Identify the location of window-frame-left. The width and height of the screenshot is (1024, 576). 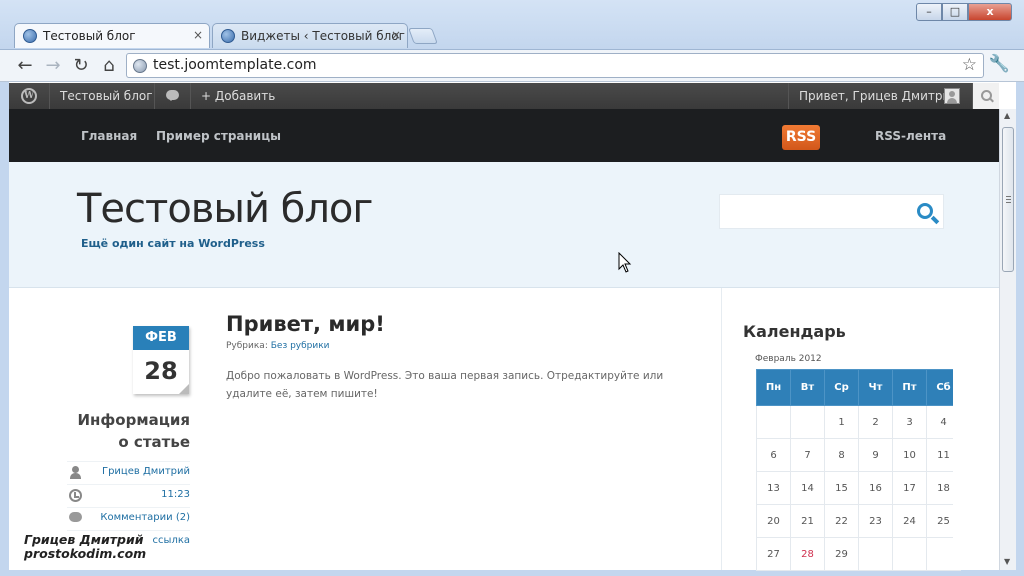
(4, 329).